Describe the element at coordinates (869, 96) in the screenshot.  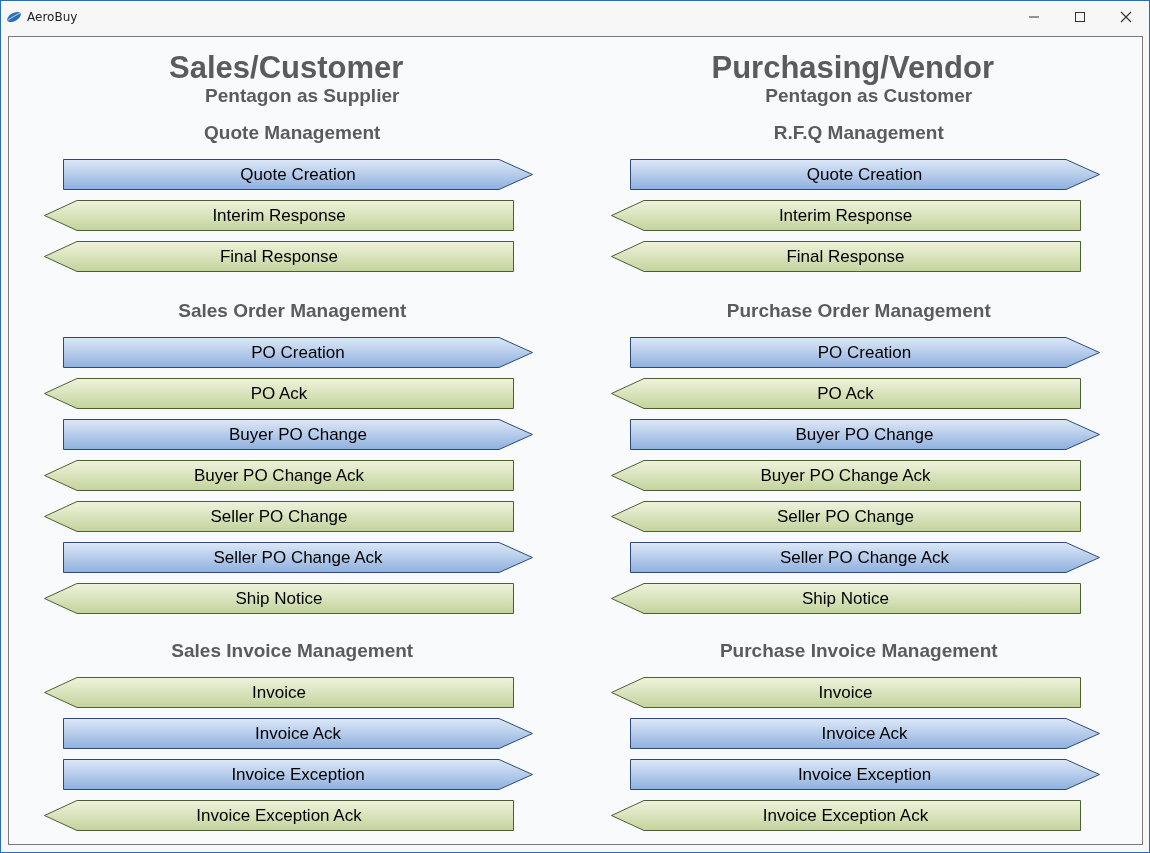
I see `column-subtitle: Pentagon as Customer` at that location.